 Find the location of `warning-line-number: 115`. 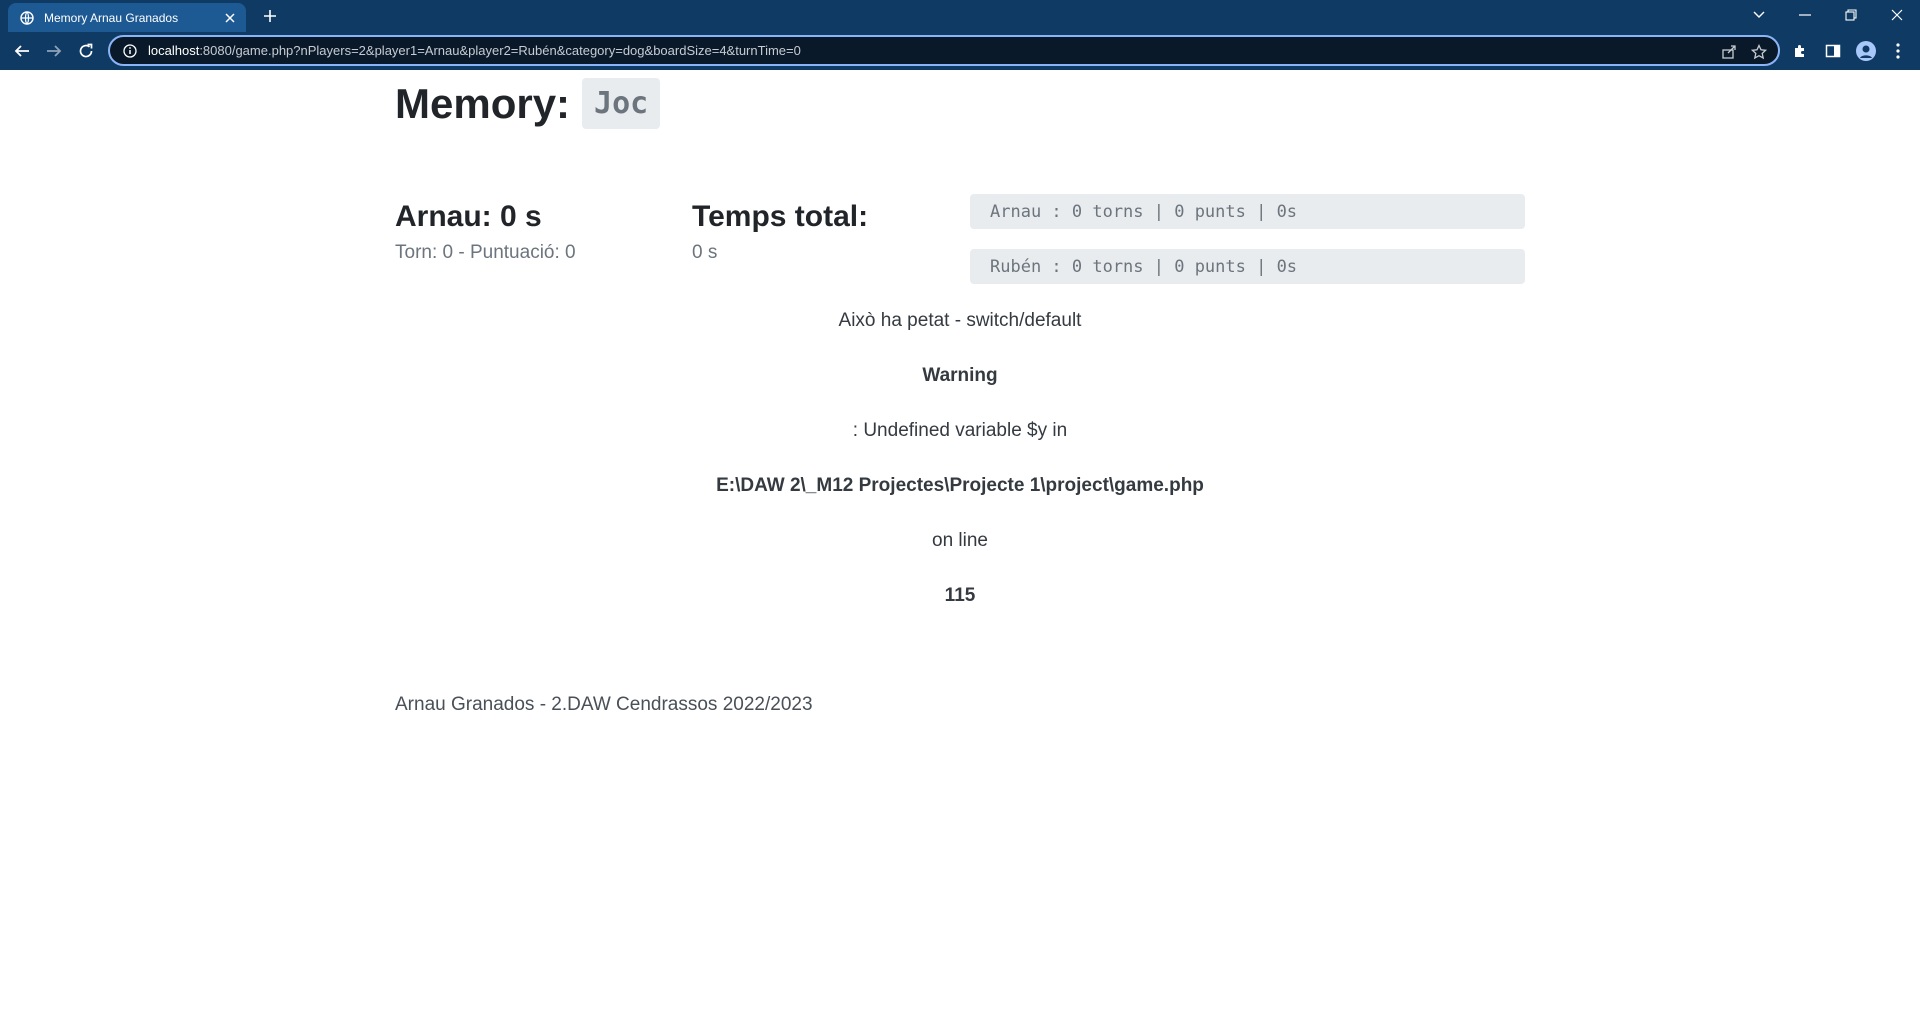

warning-line-number: 115 is located at coordinates (960, 595).